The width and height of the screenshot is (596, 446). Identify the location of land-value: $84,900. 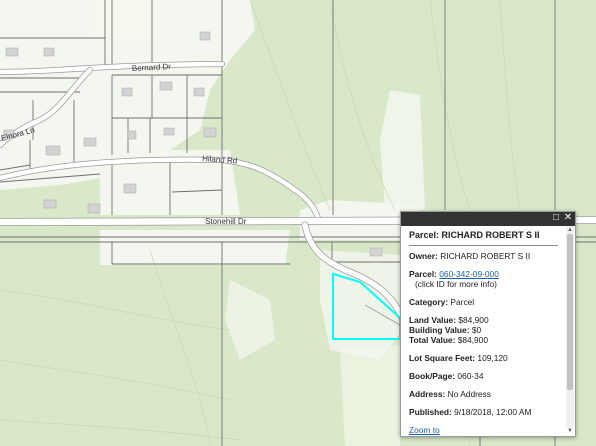
(473, 320).